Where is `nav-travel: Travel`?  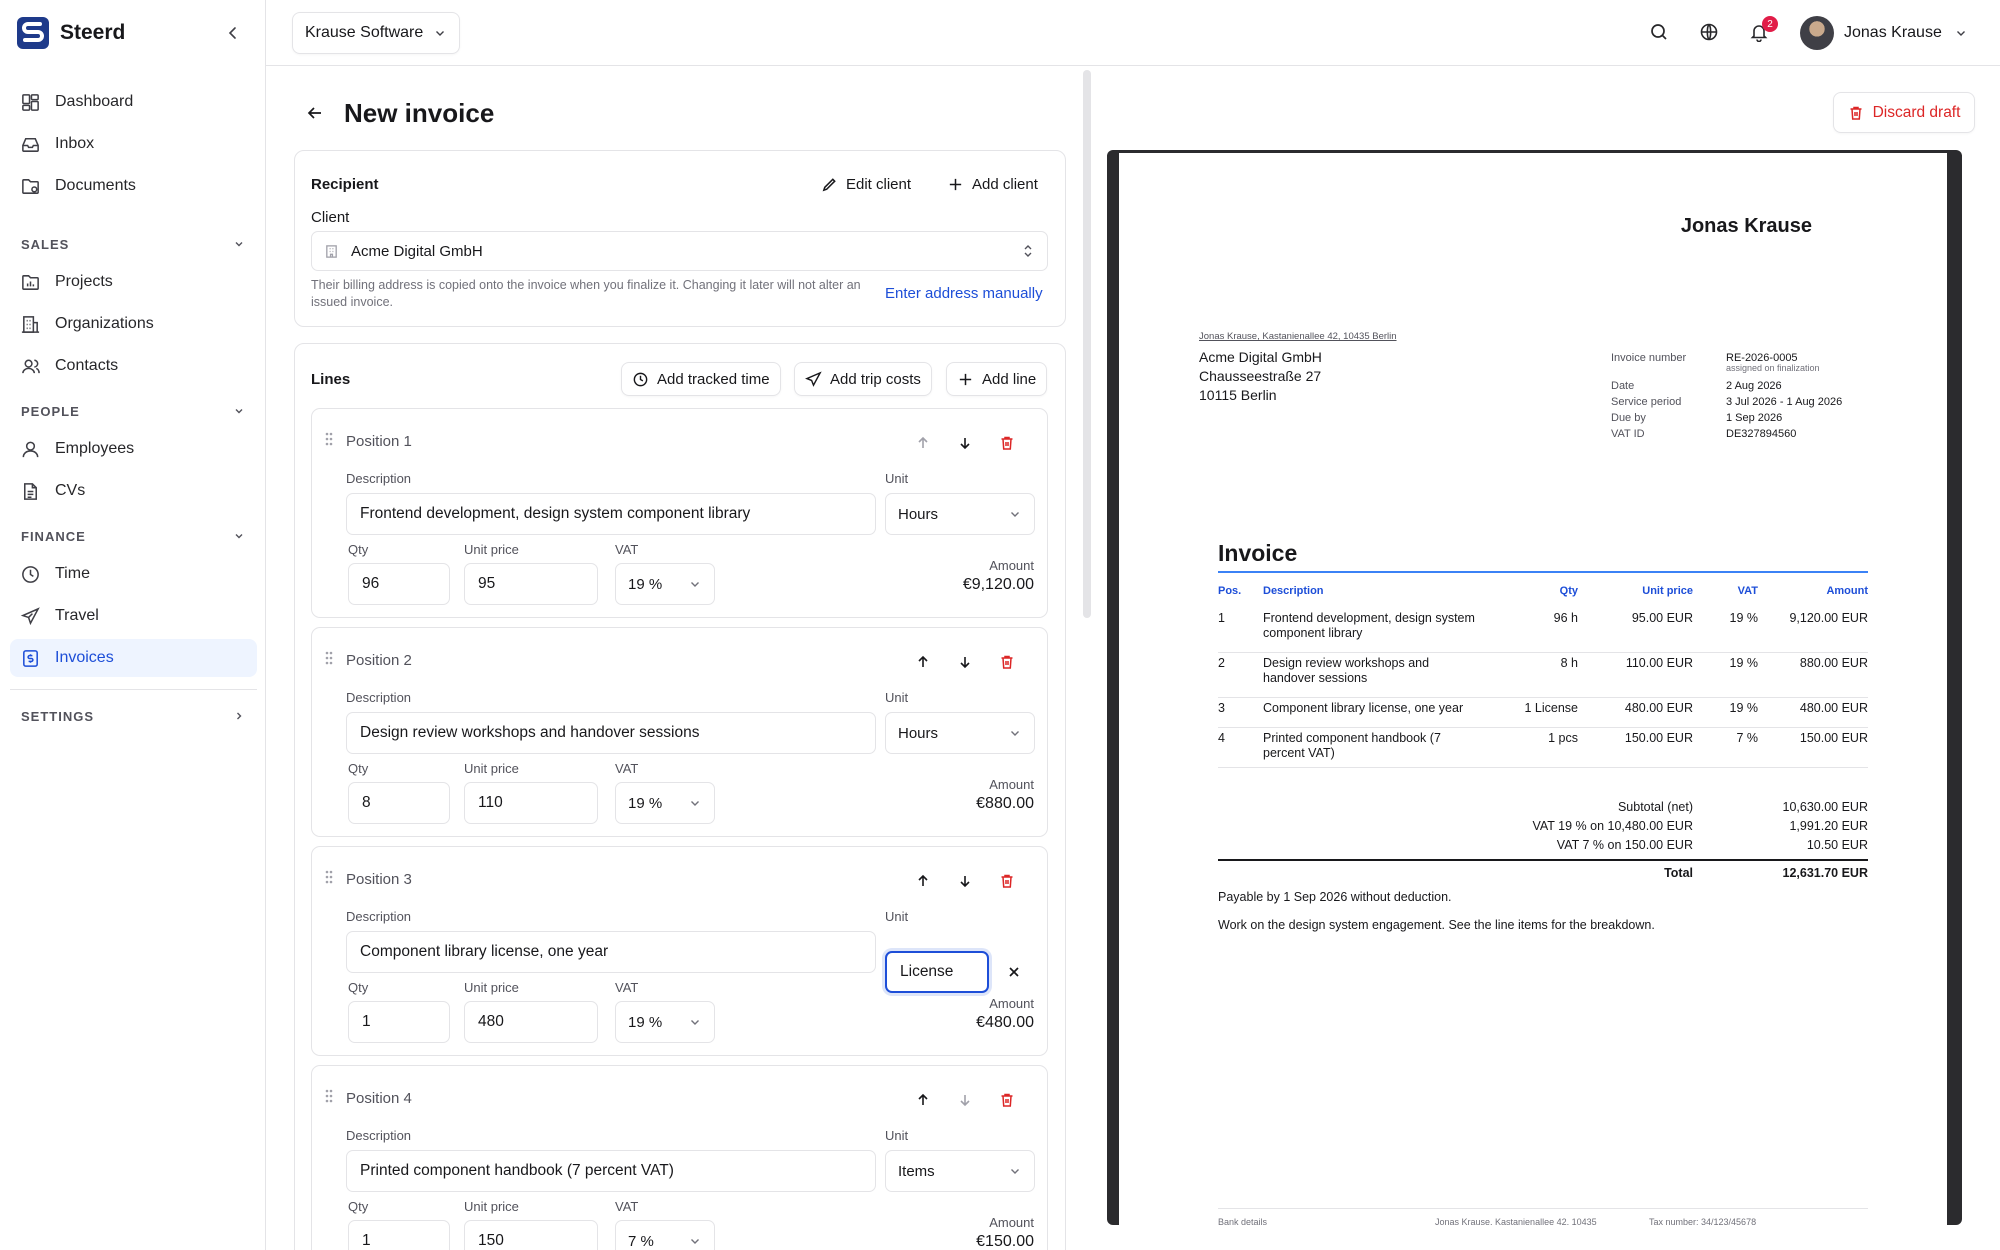 nav-travel: Travel is located at coordinates (133, 616).